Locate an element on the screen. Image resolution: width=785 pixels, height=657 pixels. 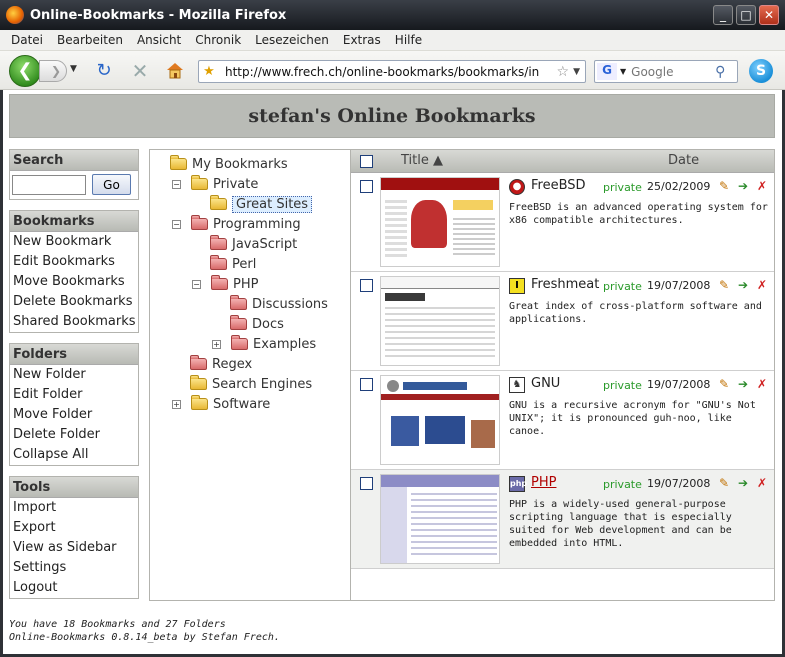
menu-hilfe: Hilfe is located at coordinates (408, 40).